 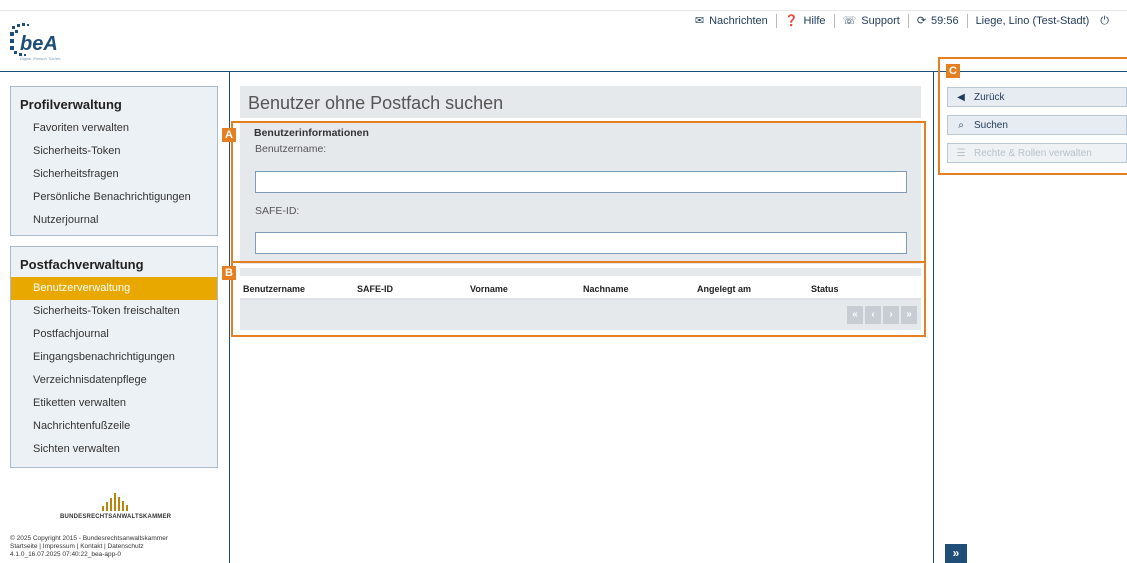 What do you see at coordinates (376, 103) in the screenshot?
I see `page-title: Benutzer ohne Postfach suchen` at bounding box center [376, 103].